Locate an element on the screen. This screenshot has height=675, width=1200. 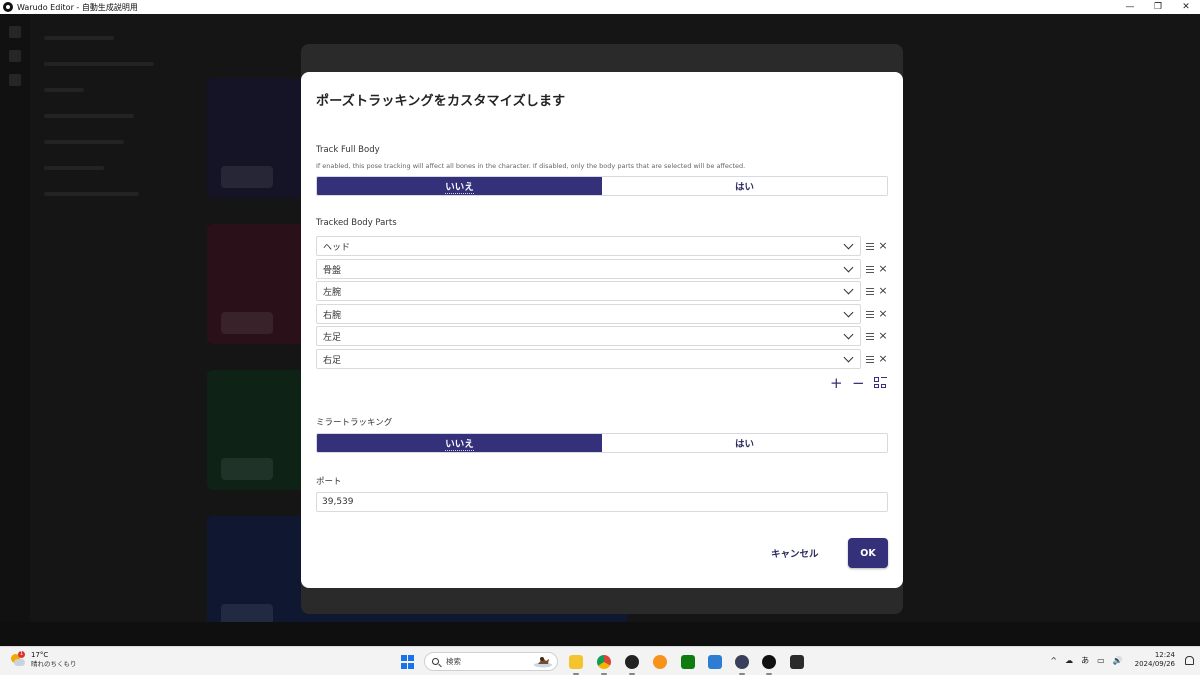
chrome-icon is located at coordinates (604, 665).